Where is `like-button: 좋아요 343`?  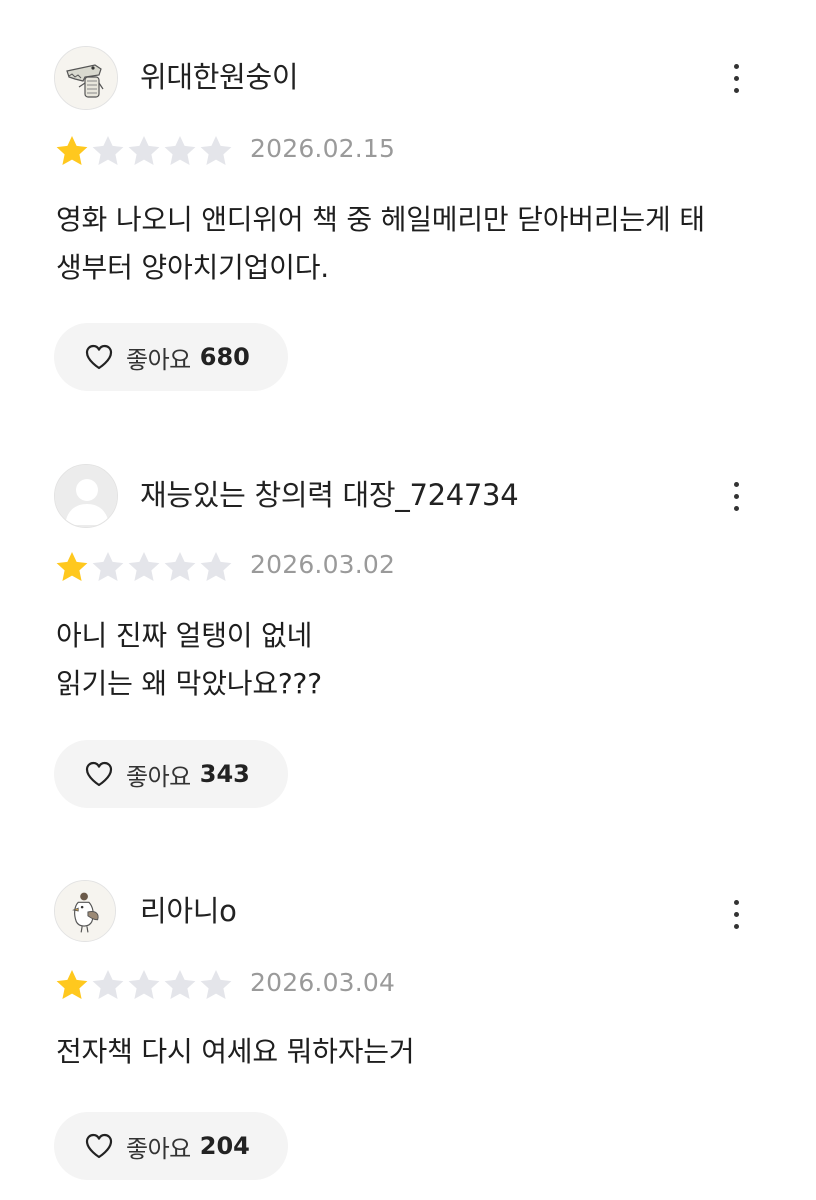
like-button: 좋아요 343 is located at coordinates (171, 774).